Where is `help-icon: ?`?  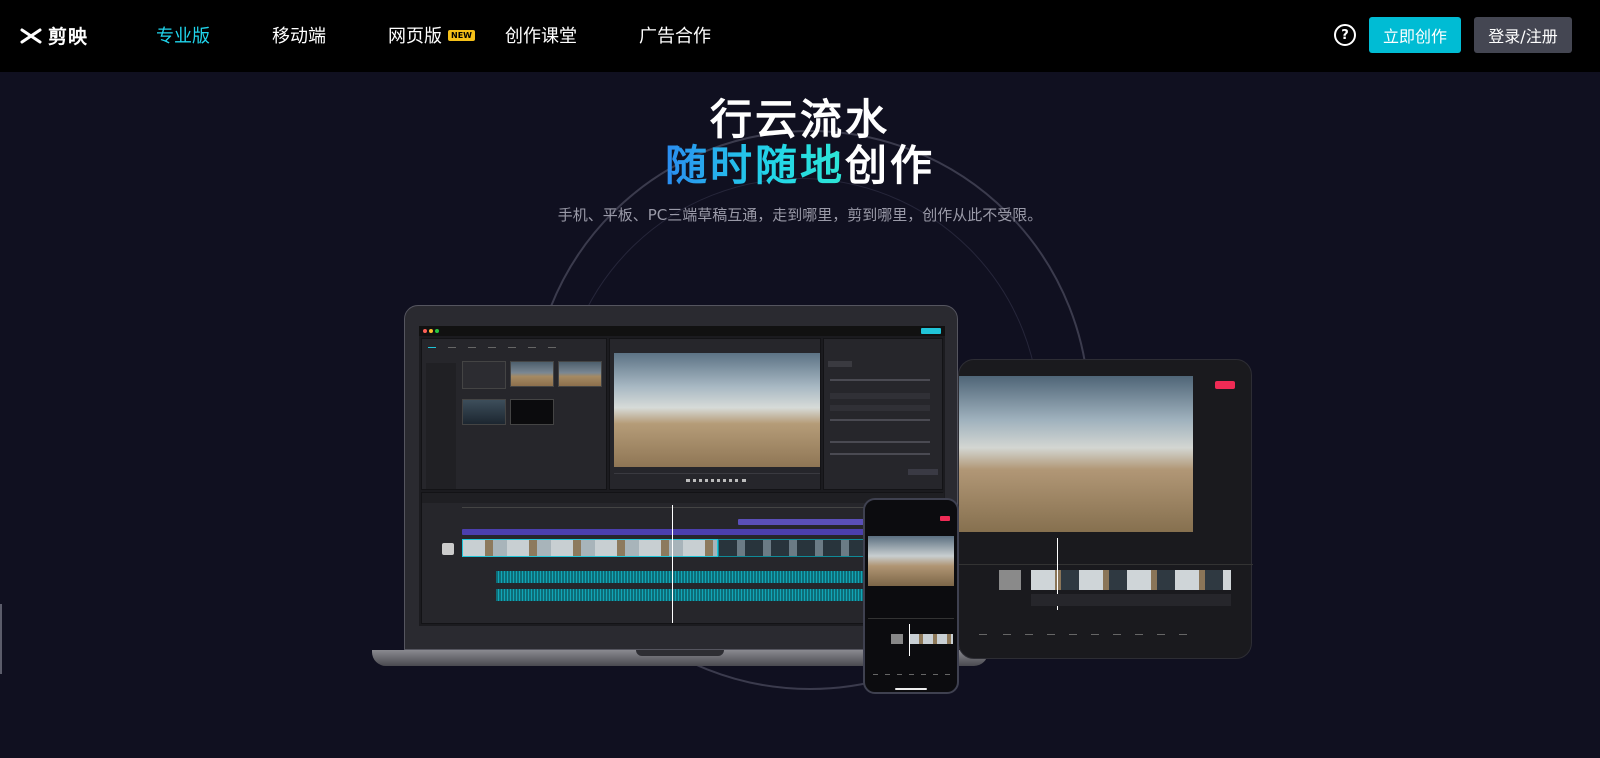
help-icon: ? is located at coordinates (1345, 35).